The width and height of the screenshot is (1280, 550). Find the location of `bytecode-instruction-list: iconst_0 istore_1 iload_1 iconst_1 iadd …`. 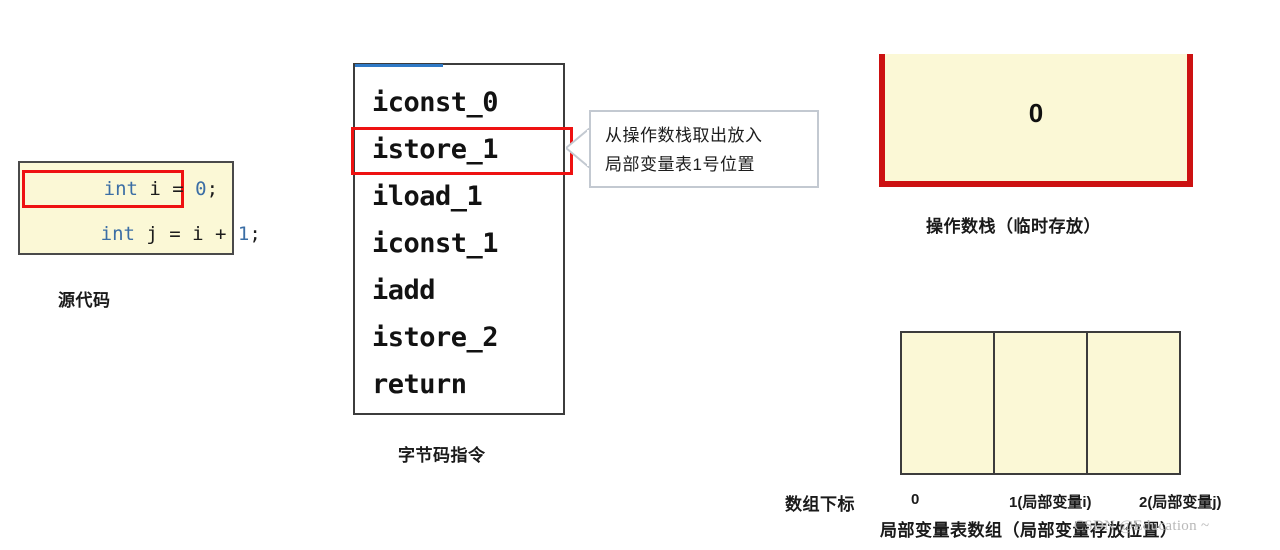

bytecode-instruction-list: iconst_0 istore_1 iload_1 iconst_1 iadd … is located at coordinates (459, 239).